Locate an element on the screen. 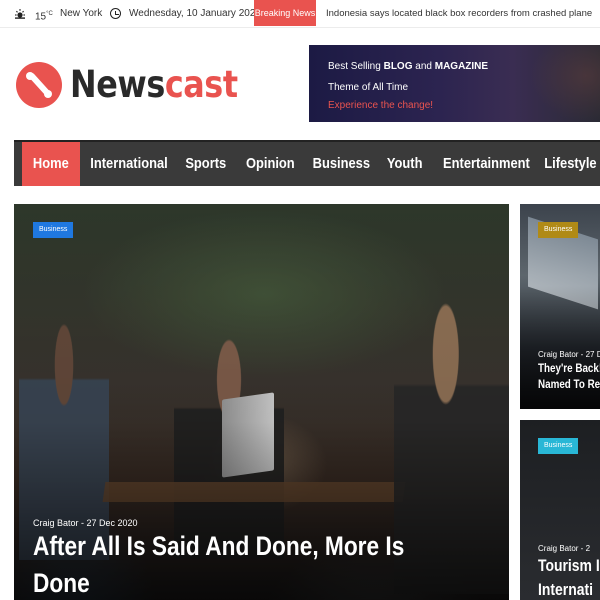  clock-icon is located at coordinates (115, 13).